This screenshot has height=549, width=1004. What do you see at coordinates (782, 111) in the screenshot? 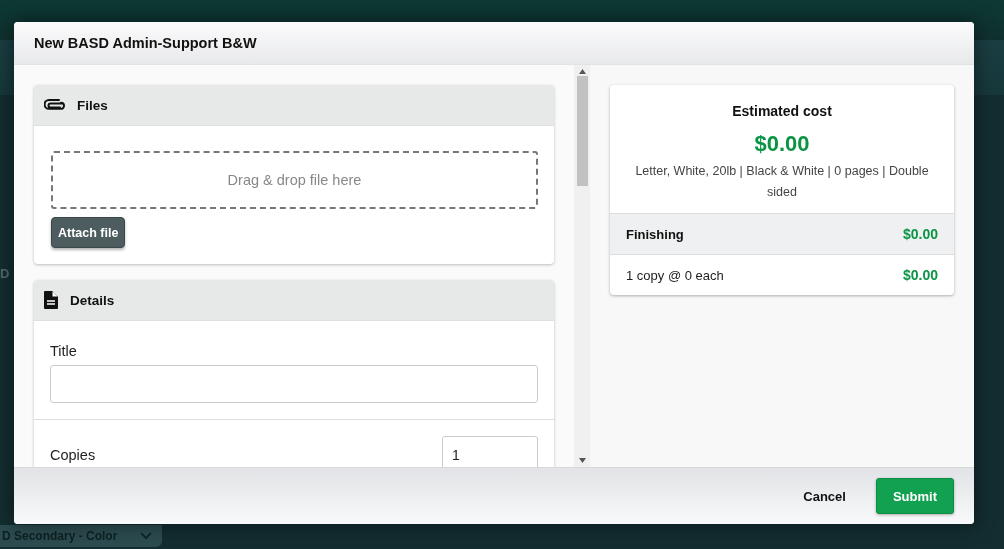
I see `estimate-heading: Estimated cost` at bounding box center [782, 111].